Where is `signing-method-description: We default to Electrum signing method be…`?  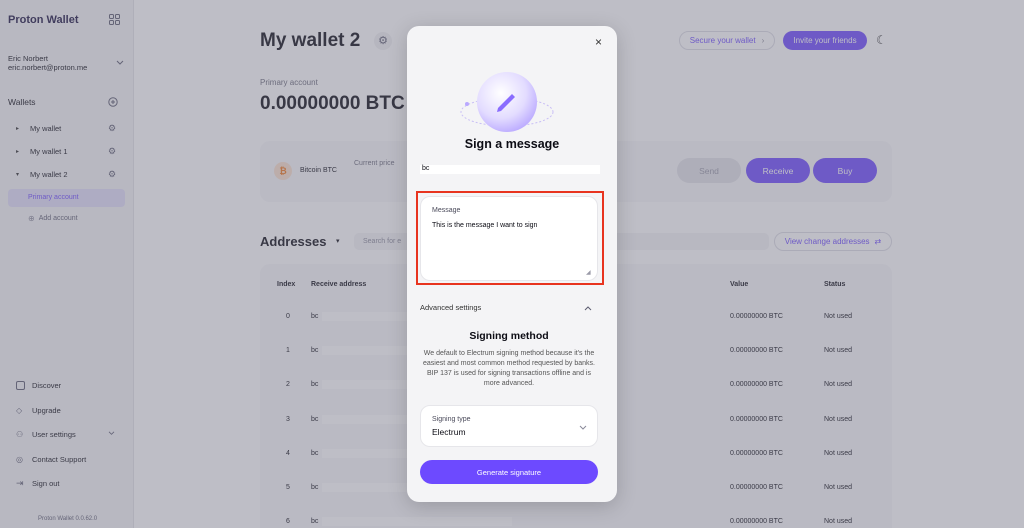
signing-method-description: We default to Electrum signing method be… is located at coordinates (509, 368).